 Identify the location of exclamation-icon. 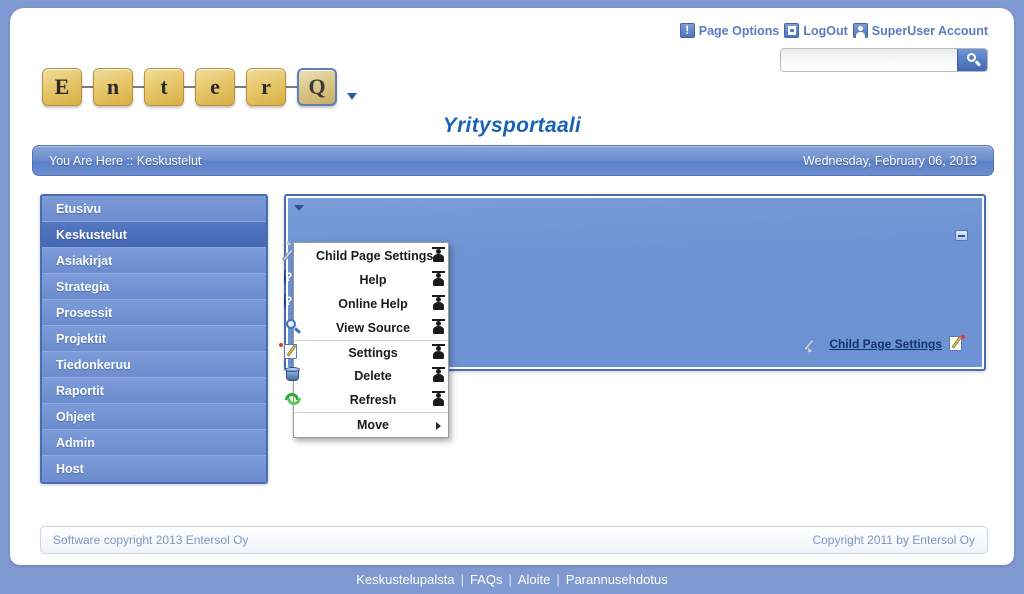
(687, 30).